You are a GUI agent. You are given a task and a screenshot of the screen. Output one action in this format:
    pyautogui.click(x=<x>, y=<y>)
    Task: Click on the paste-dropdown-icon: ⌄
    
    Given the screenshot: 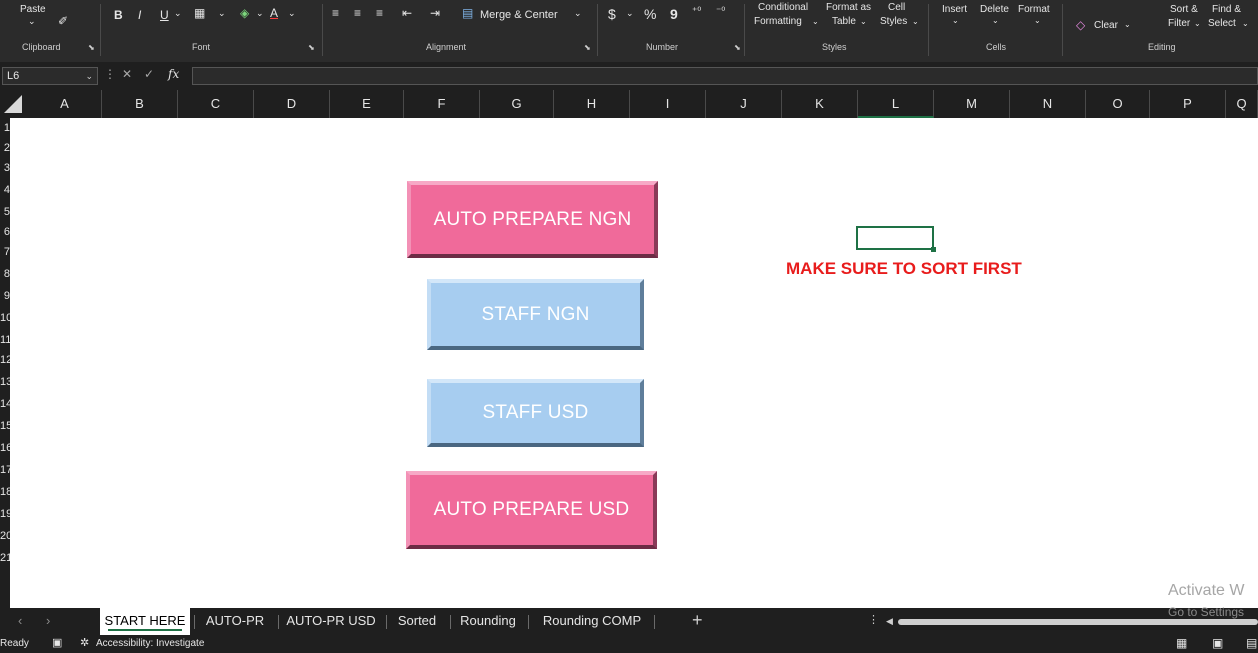 What is the action you would take?
    pyautogui.click(x=32, y=21)
    